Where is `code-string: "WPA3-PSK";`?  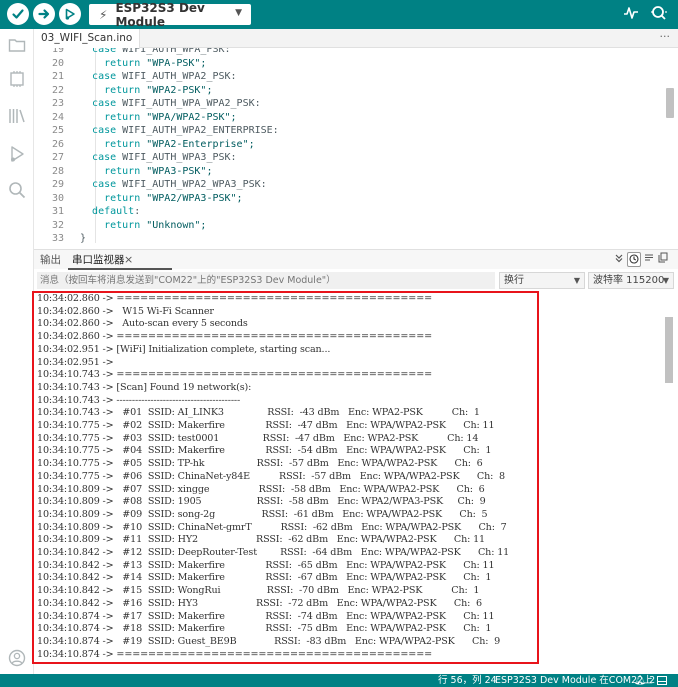
code-string: "WPA3-PSK"; is located at coordinates (179, 171).